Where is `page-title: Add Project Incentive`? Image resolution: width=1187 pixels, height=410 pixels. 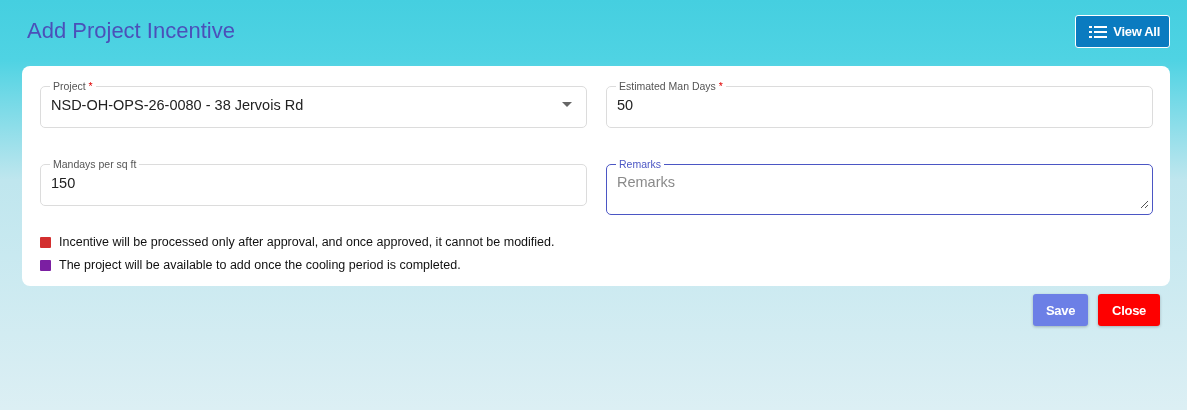
page-title: Add Project Incentive is located at coordinates (131, 31).